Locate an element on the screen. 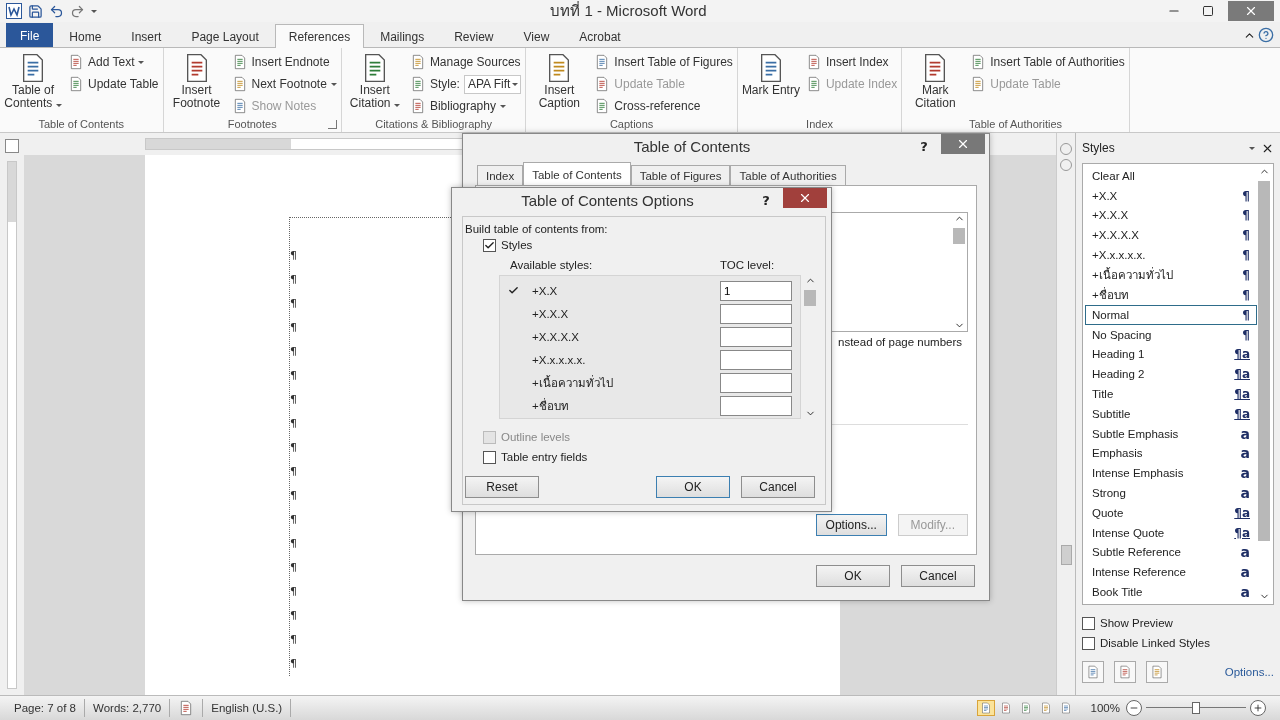  zoom-thumb is located at coordinates (1196, 708).